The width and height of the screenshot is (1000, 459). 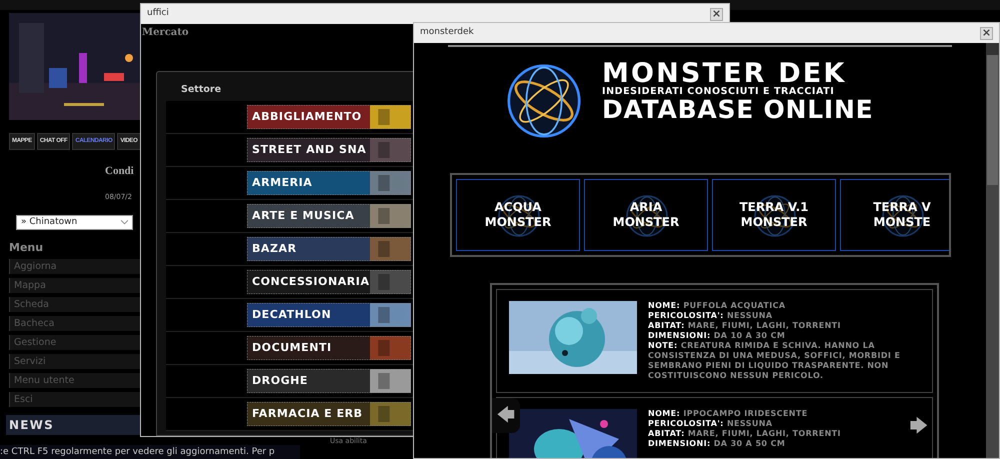 What do you see at coordinates (919, 424) in the screenshot?
I see `next-button: 🡆` at bounding box center [919, 424].